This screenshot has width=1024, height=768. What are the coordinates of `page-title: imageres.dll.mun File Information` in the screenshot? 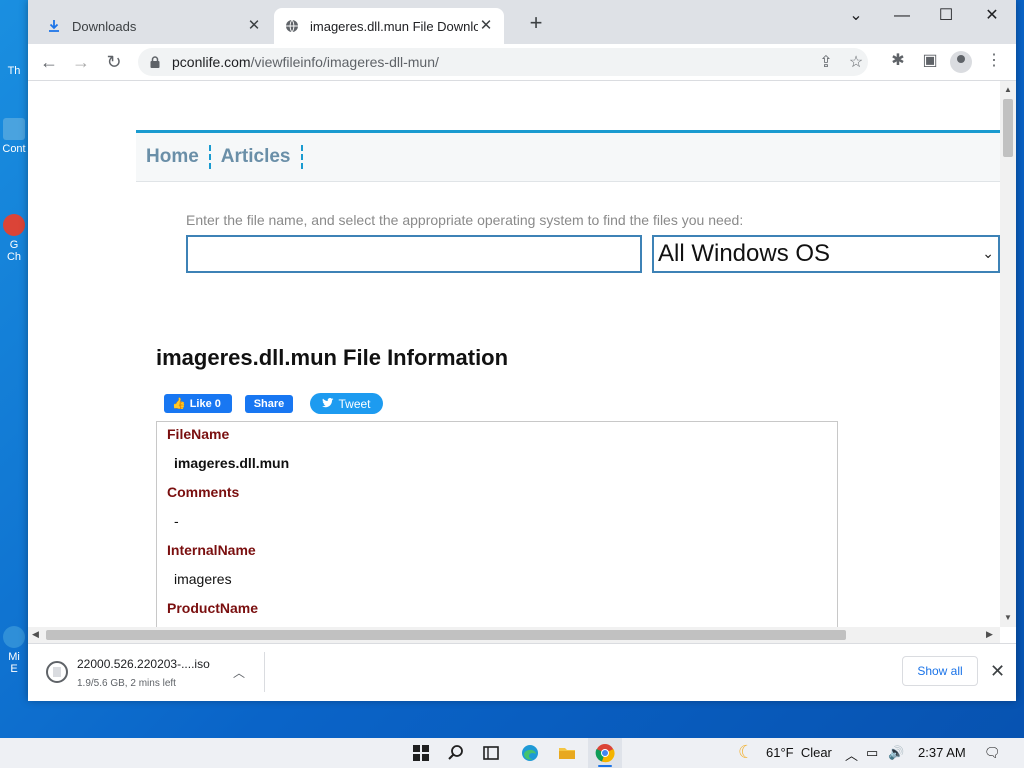 It's located at (332, 357).